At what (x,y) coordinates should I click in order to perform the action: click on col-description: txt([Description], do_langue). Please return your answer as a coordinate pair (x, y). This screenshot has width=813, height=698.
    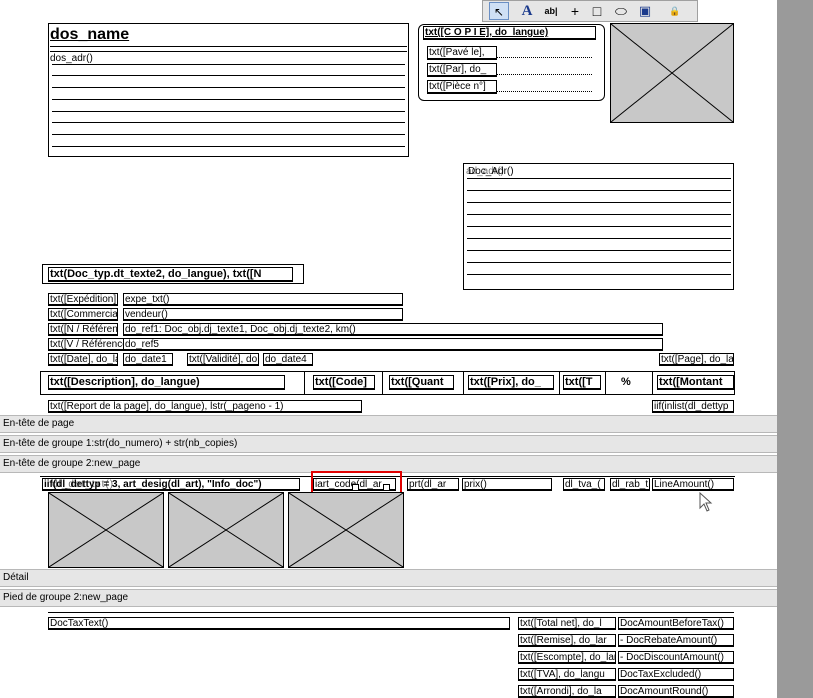
    Looking at the image, I should click on (166, 382).